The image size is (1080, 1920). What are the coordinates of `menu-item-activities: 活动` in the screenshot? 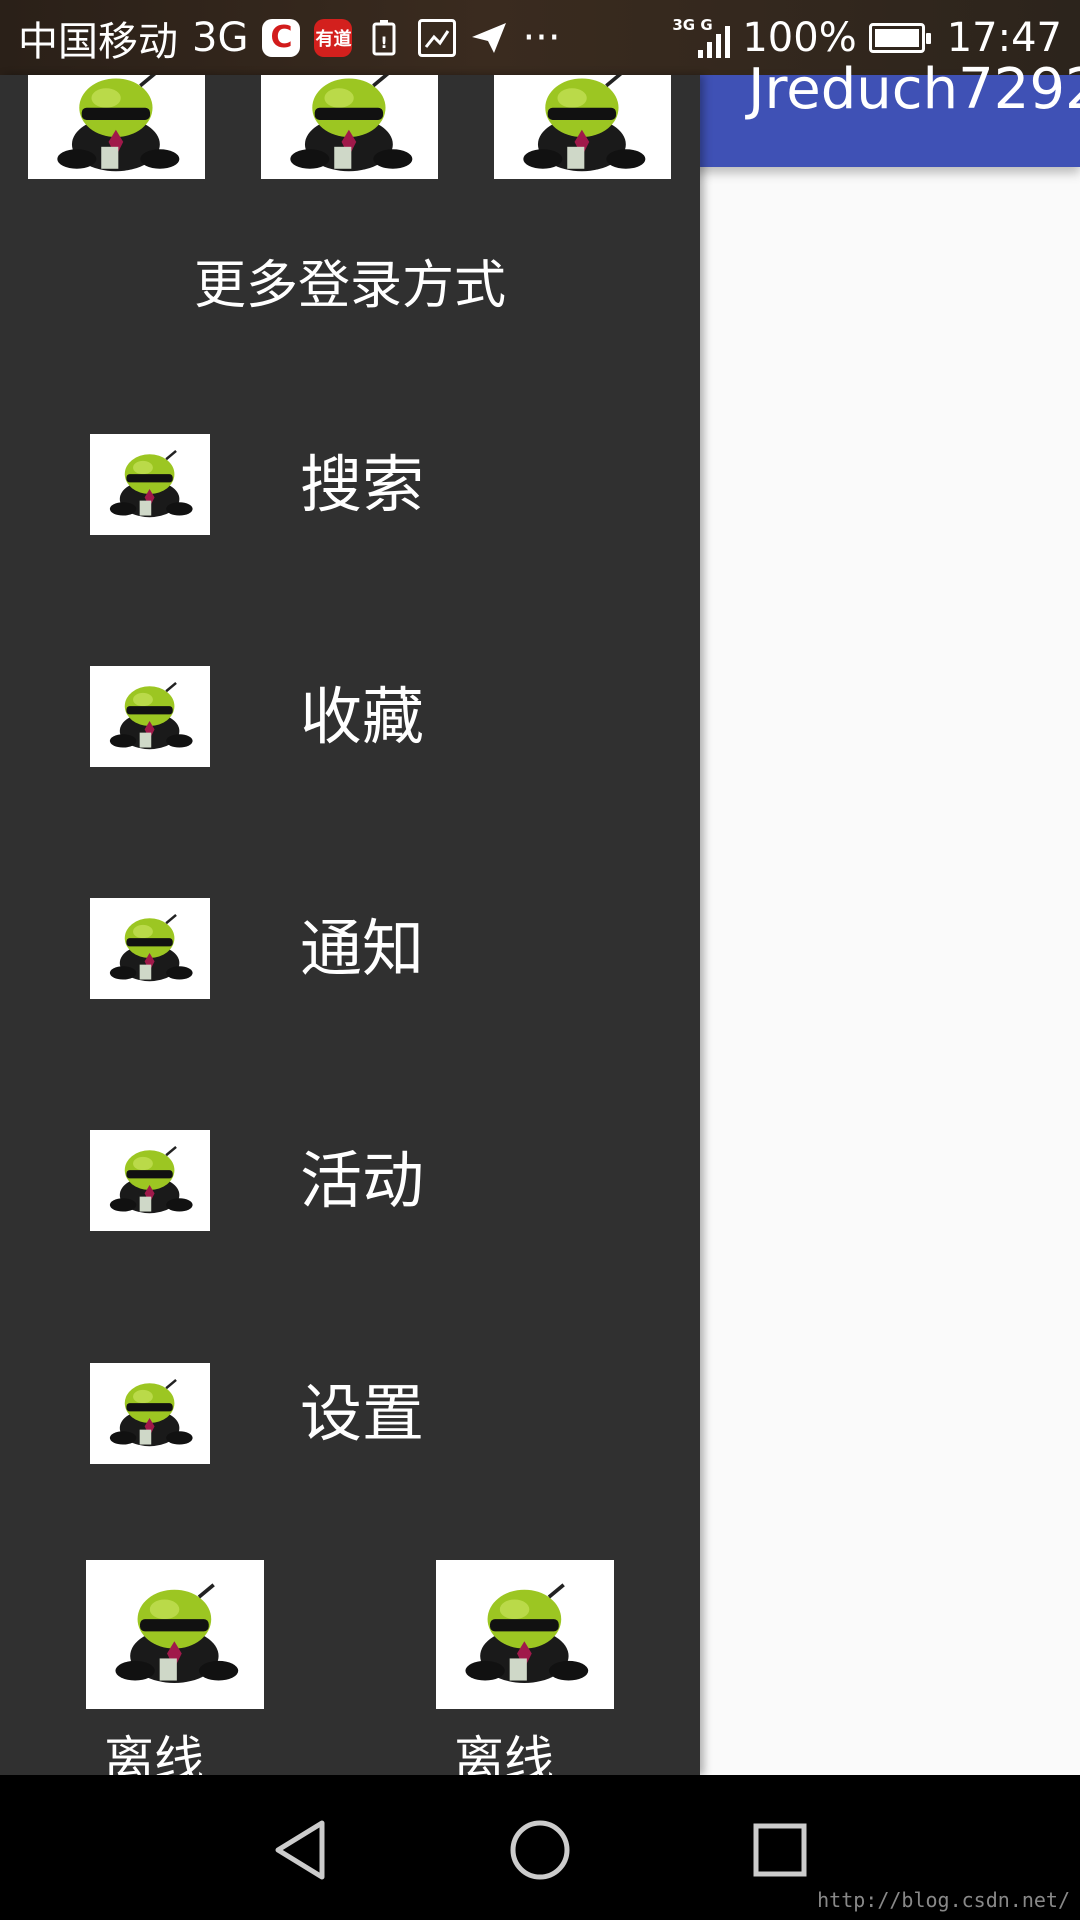 It's located at (350, 1179).